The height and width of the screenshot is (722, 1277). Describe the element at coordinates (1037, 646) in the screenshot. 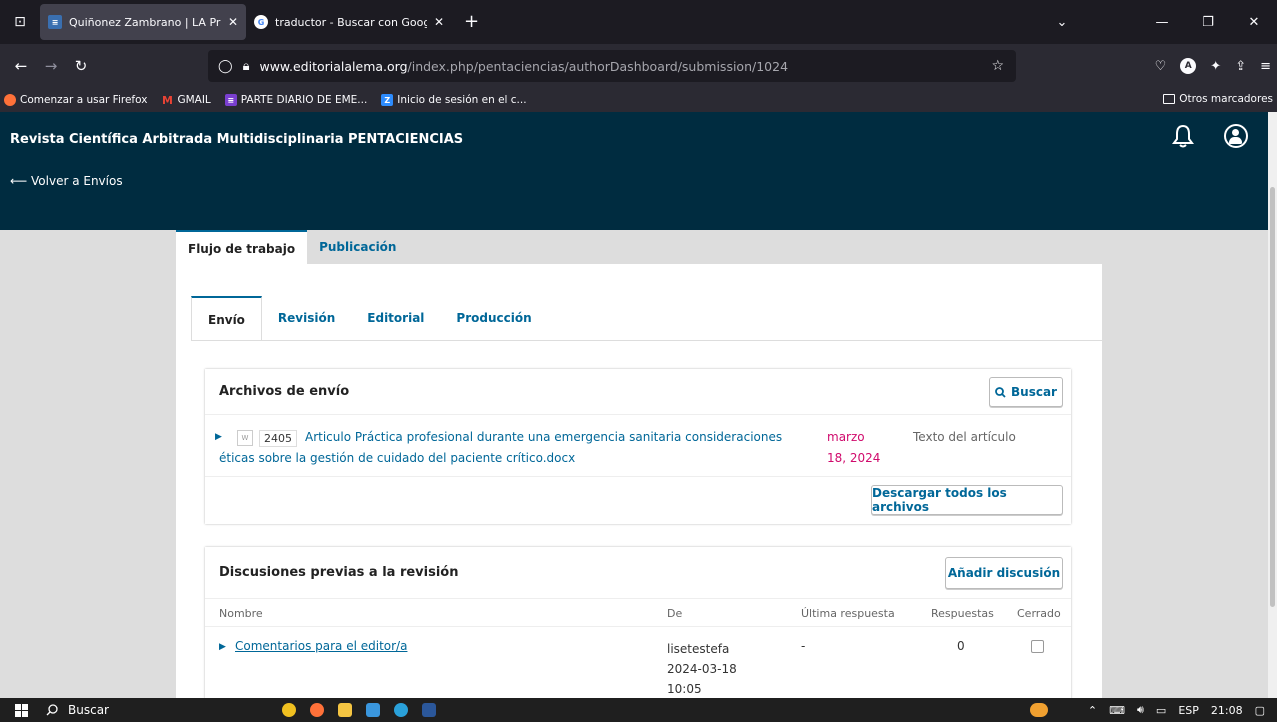

I see `closed-checkbox` at that location.